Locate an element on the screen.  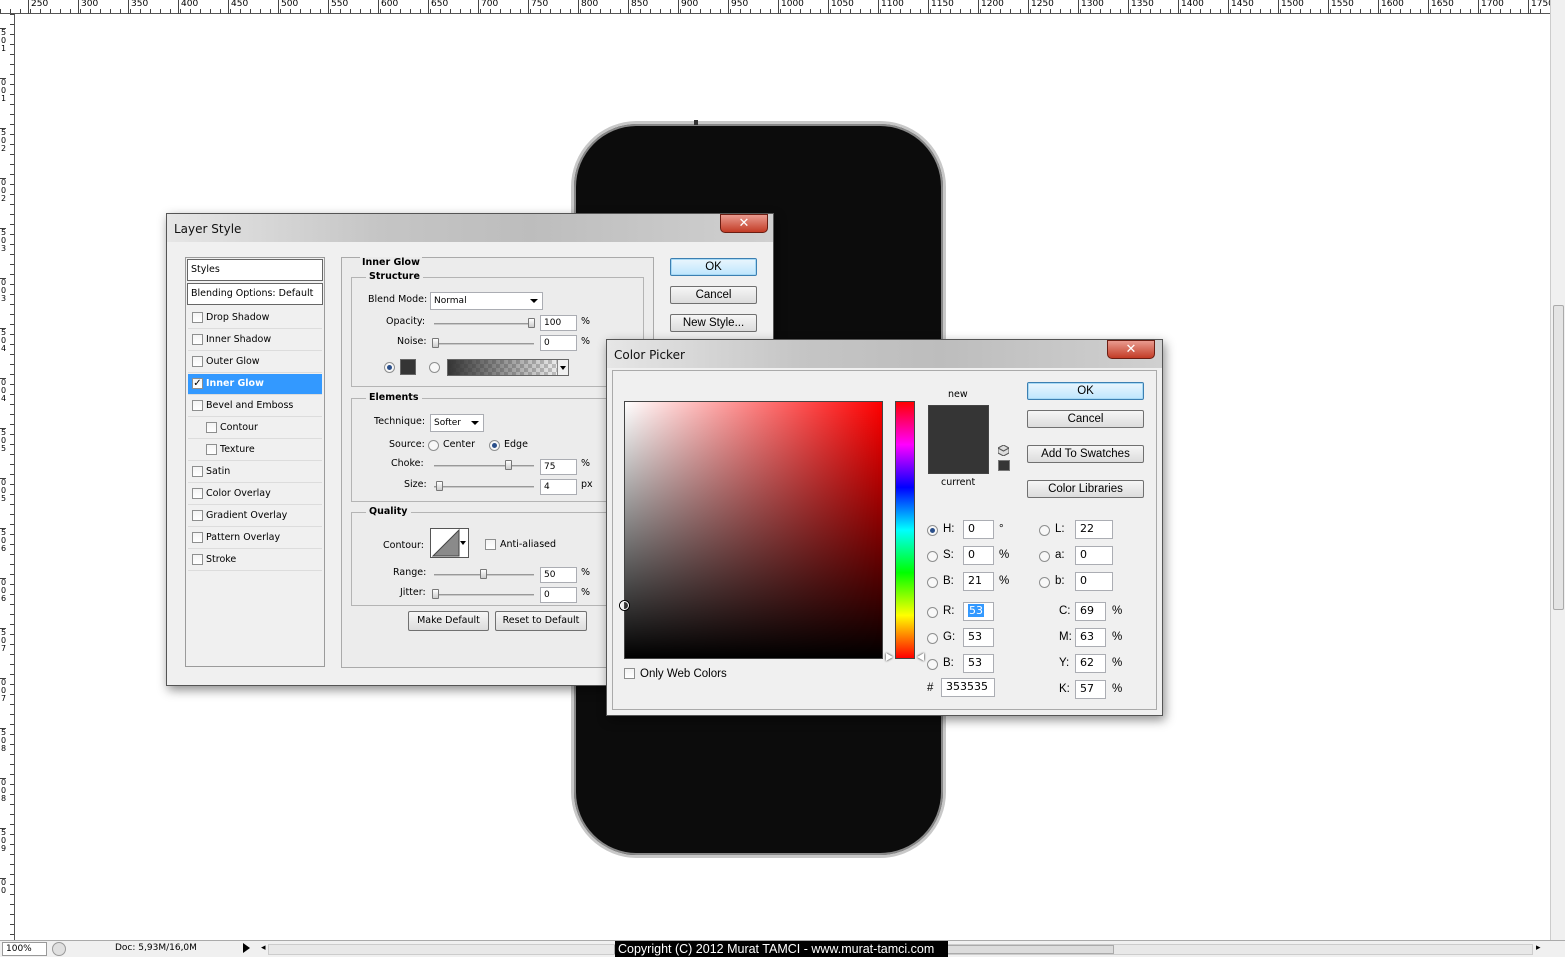
hue-slider is located at coordinates (905, 530).